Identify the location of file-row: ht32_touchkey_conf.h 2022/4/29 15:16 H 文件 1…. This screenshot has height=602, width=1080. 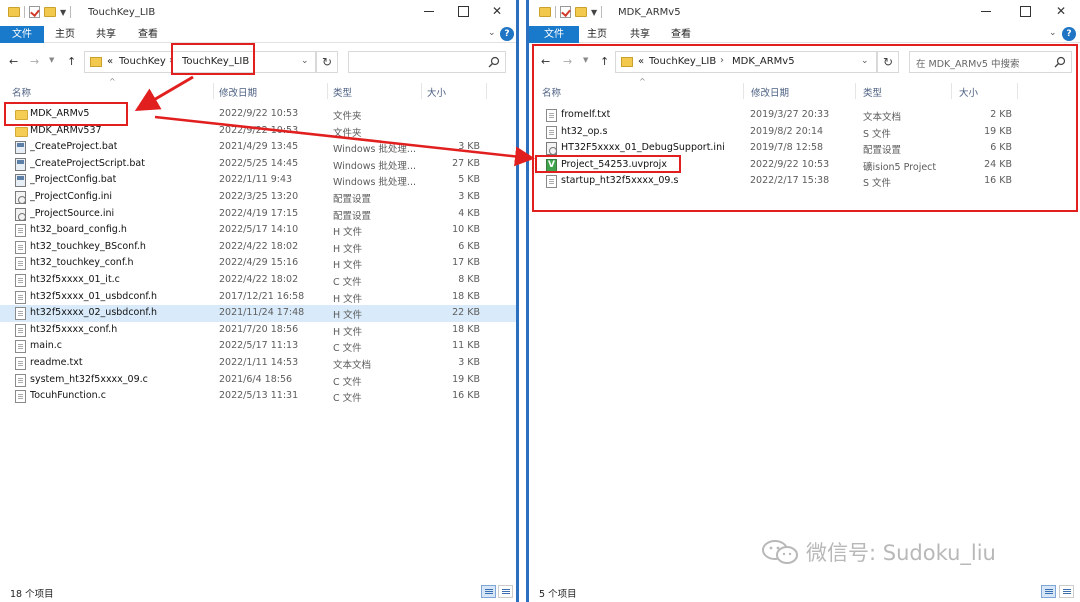
(258, 263).